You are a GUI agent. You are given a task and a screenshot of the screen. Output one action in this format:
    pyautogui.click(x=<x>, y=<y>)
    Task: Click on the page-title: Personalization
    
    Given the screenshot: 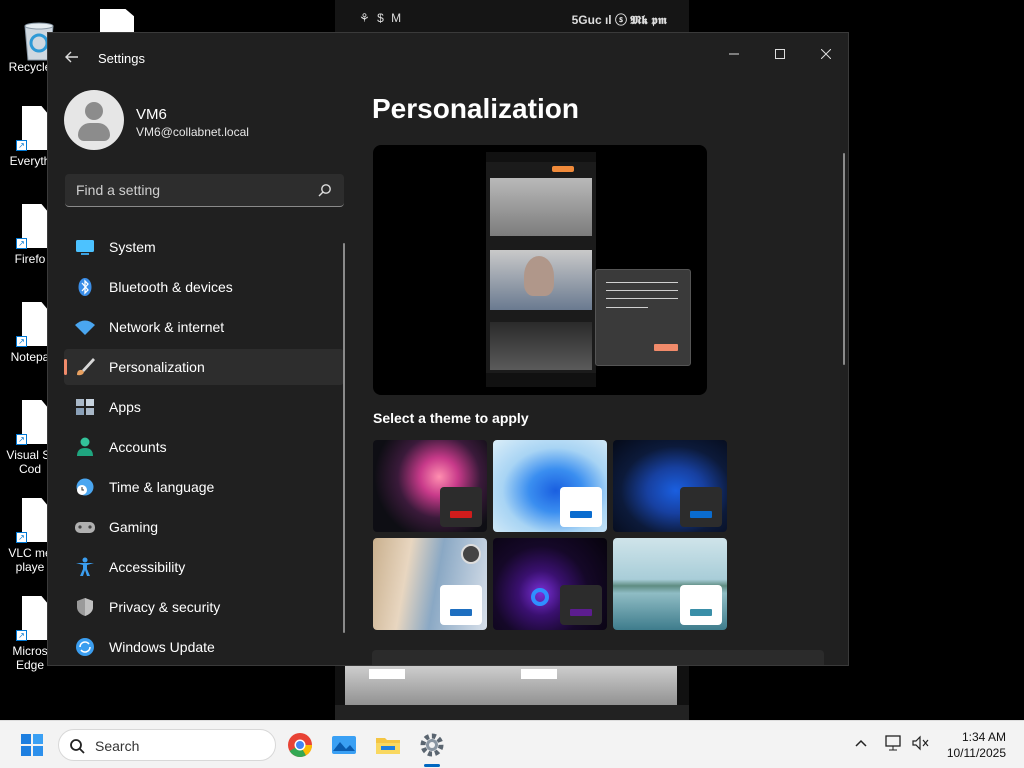 What is the action you would take?
    pyautogui.click(x=475, y=108)
    